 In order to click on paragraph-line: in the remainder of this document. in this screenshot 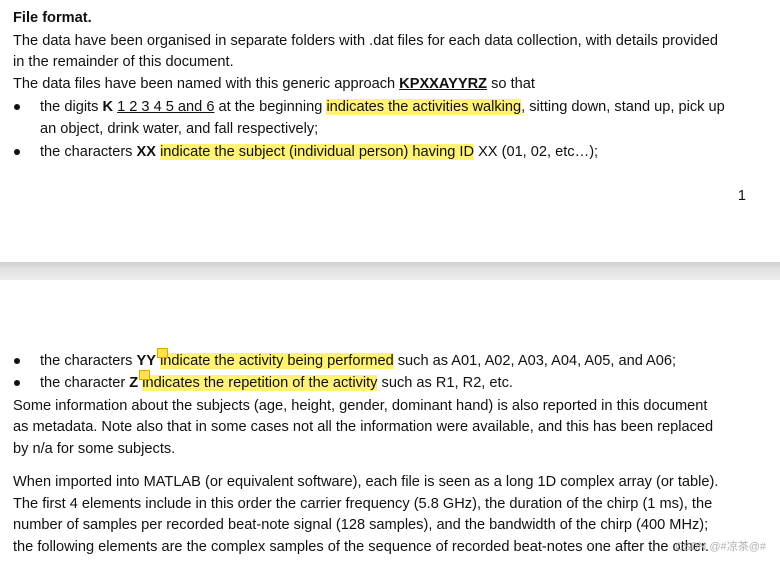, I will do `click(123, 62)`.